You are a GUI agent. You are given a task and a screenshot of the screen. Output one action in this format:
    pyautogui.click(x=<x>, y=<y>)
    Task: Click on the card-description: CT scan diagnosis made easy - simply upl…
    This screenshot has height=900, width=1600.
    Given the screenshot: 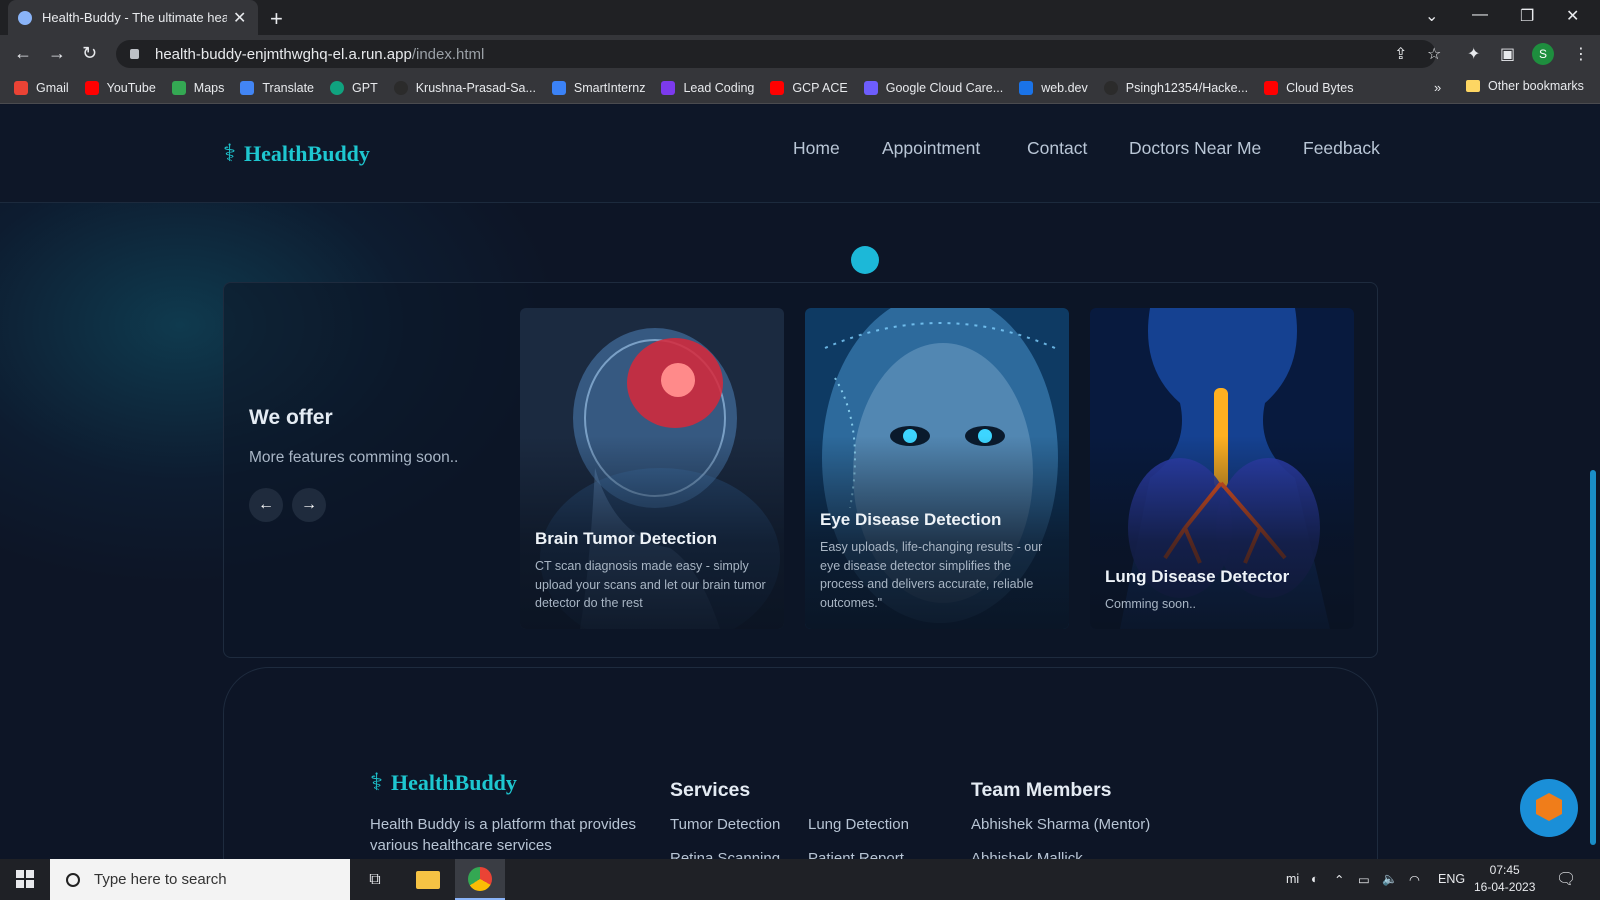 What is the action you would take?
    pyautogui.click(x=650, y=584)
    